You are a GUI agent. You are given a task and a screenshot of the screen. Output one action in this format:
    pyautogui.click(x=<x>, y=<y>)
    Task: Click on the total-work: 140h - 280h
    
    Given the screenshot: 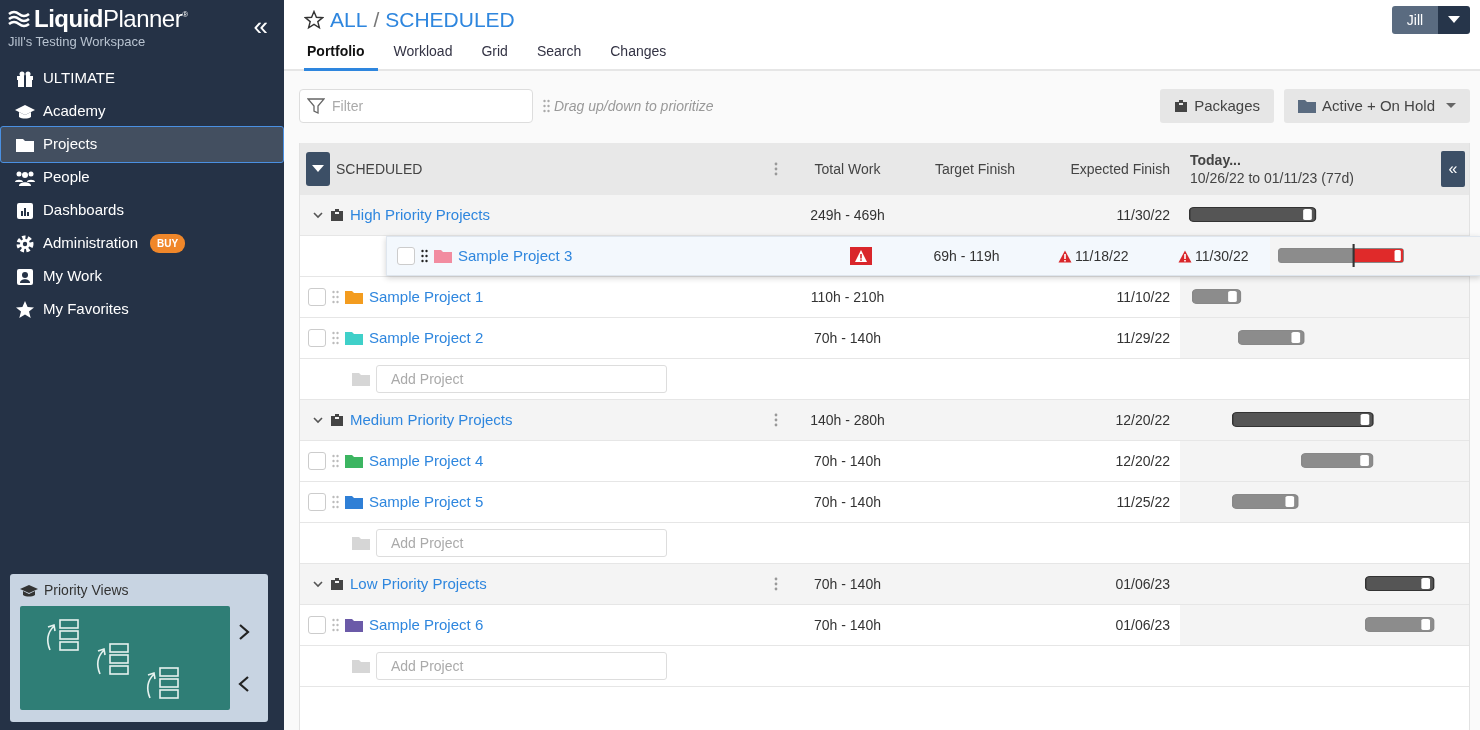 What is the action you would take?
    pyautogui.click(x=847, y=420)
    